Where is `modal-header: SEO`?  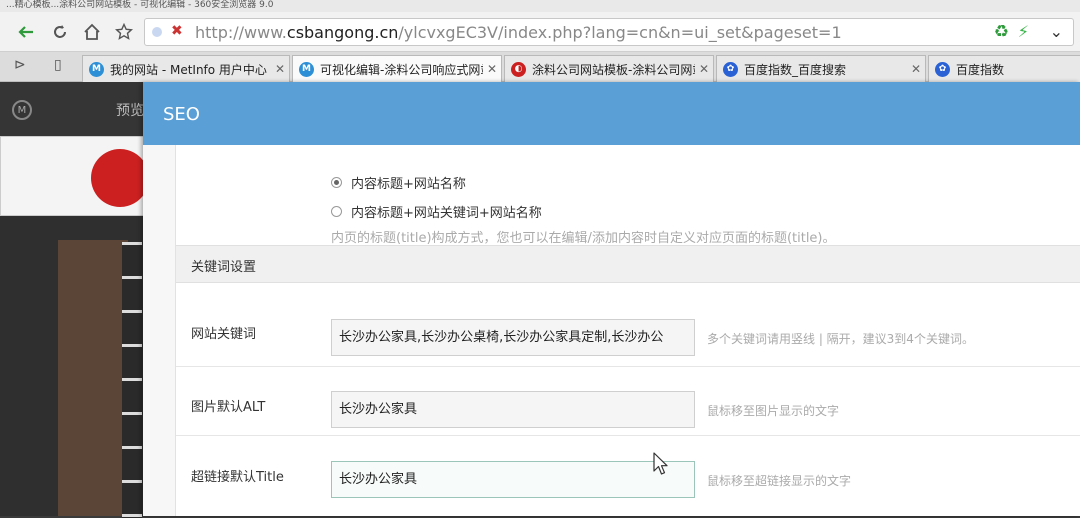 modal-header: SEO is located at coordinates (611, 113).